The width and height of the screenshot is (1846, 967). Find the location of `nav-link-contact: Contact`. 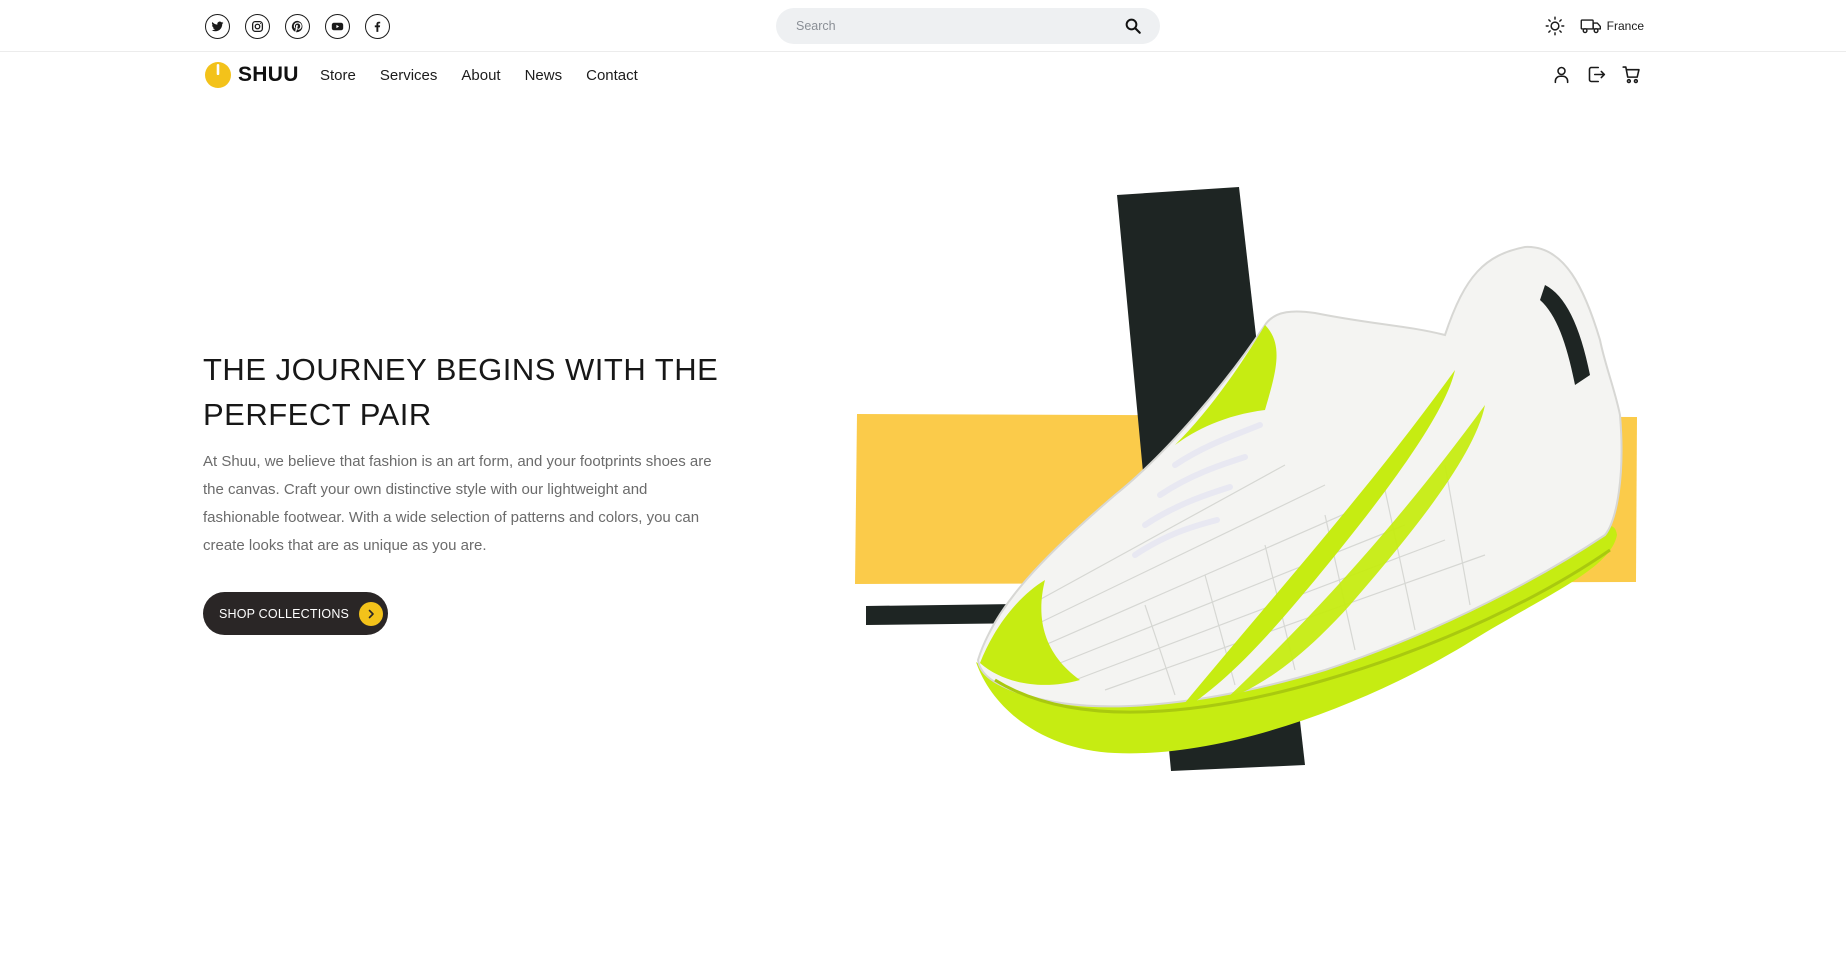

nav-link-contact: Contact is located at coordinates (612, 75).